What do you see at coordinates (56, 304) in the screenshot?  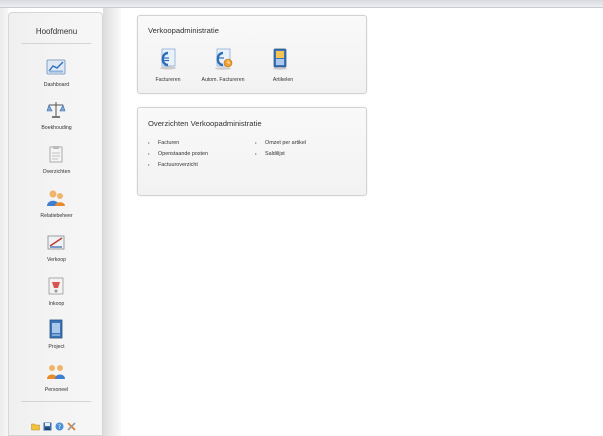 I see `sidebar-item-label: Inkoop` at bounding box center [56, 304].